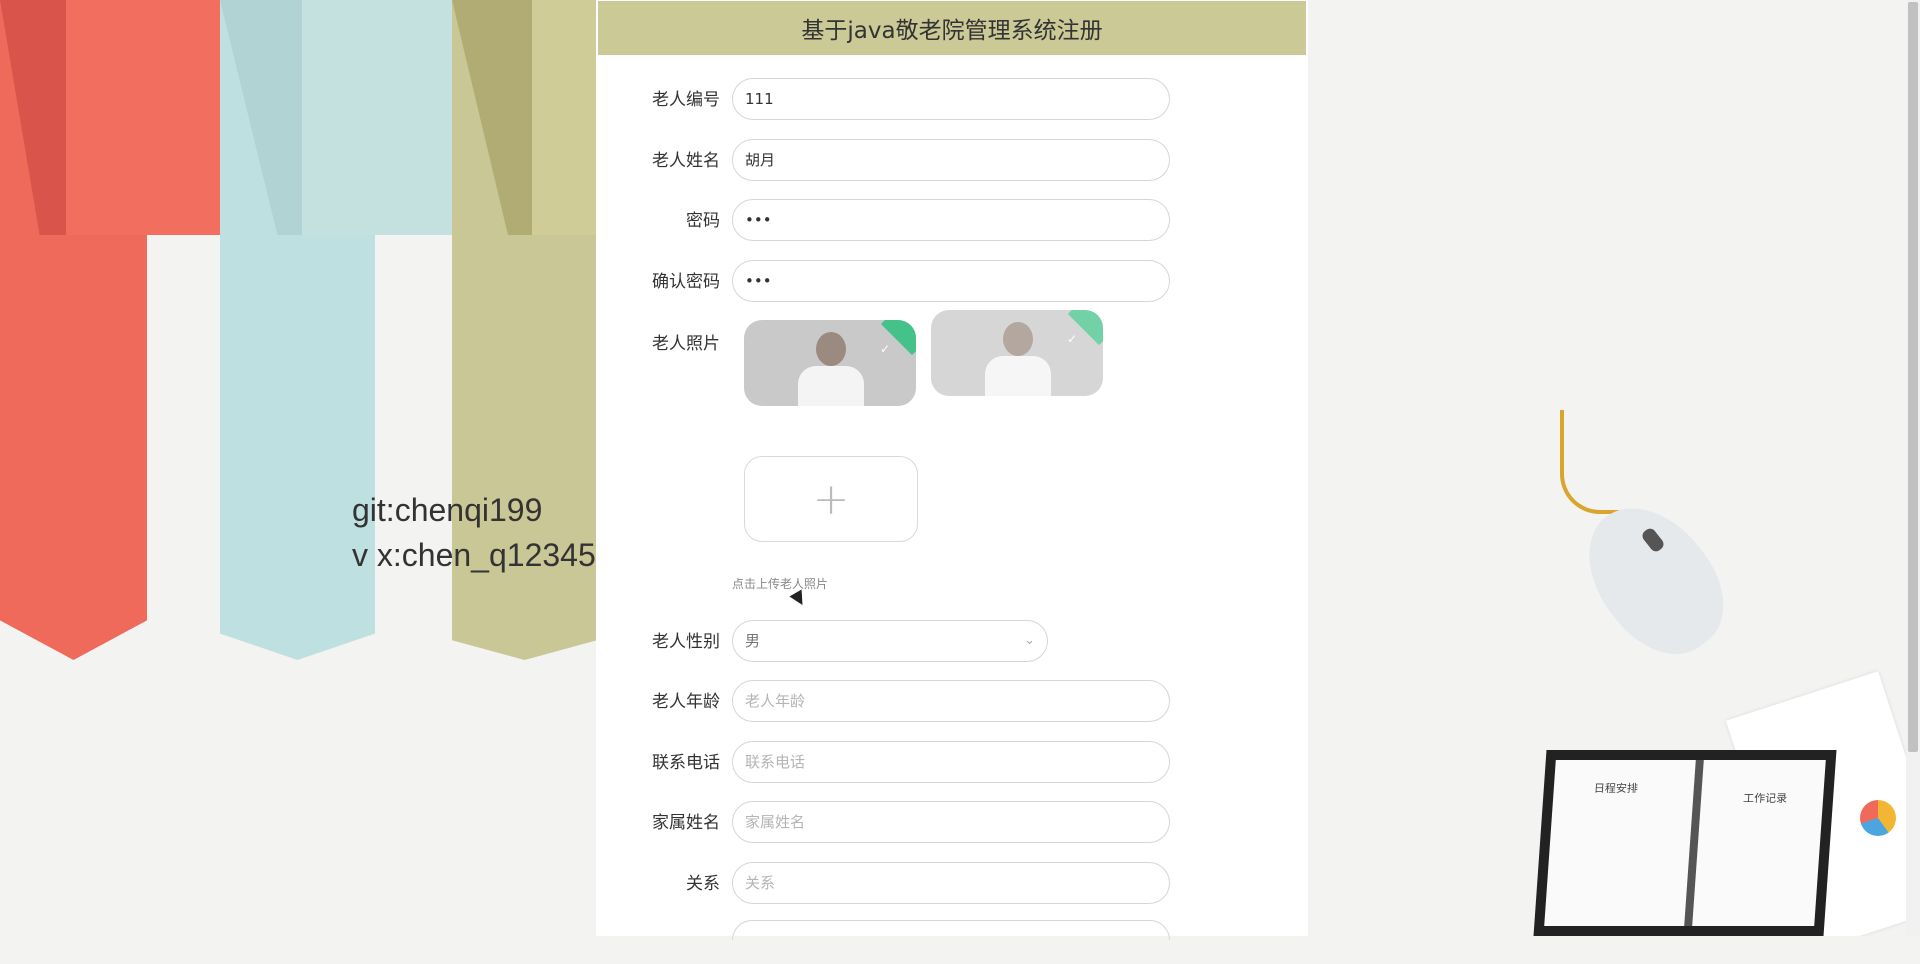 The width and height of the screenshot is (1920, 964). Describe the element at coordinates (1616, 788) in the screenshot. I see `notebook-text-left: 日程安排` at that location.